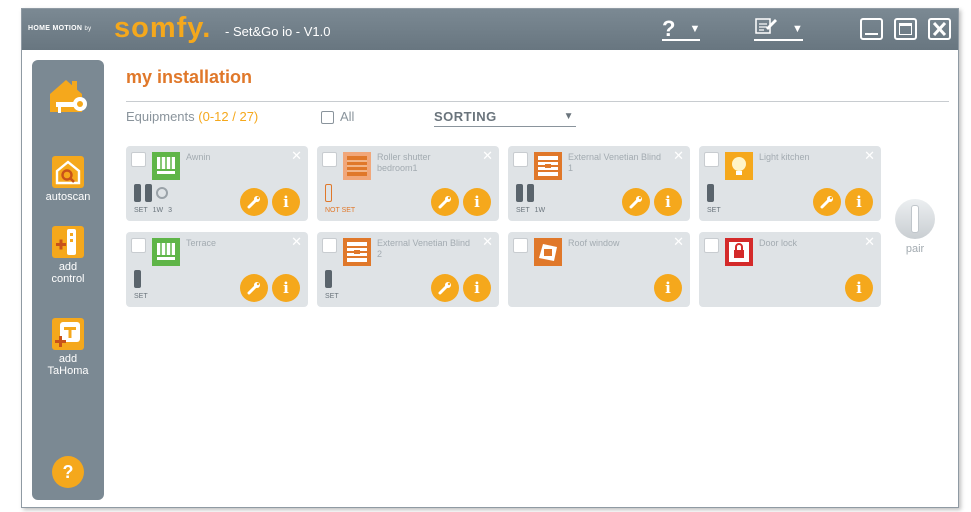 The image size is (971, 512). What do you see at coordinates (681, 29) in the screenshot?
I see `help-menu: ? ▼` at bounding box center [681, 29].